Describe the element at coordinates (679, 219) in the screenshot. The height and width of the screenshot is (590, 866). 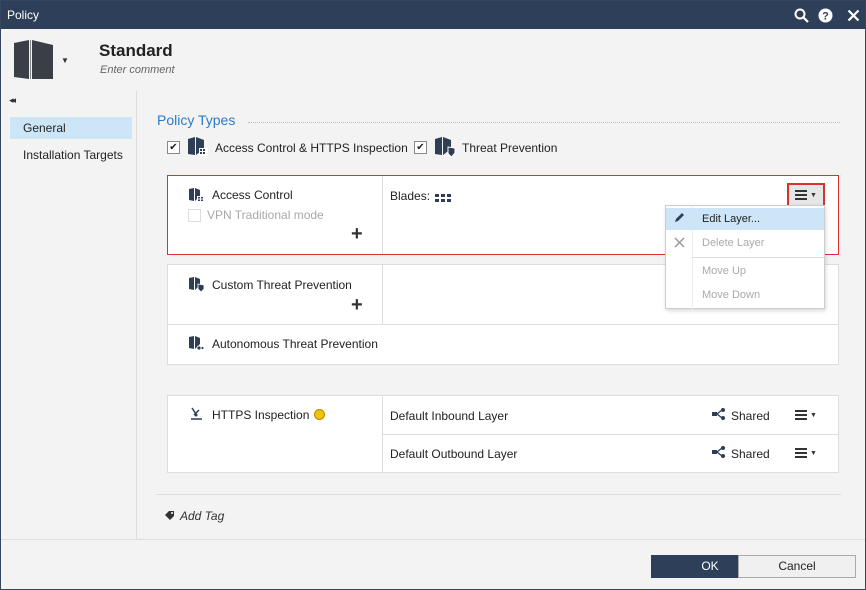
I see `pencil-icon` at that location.